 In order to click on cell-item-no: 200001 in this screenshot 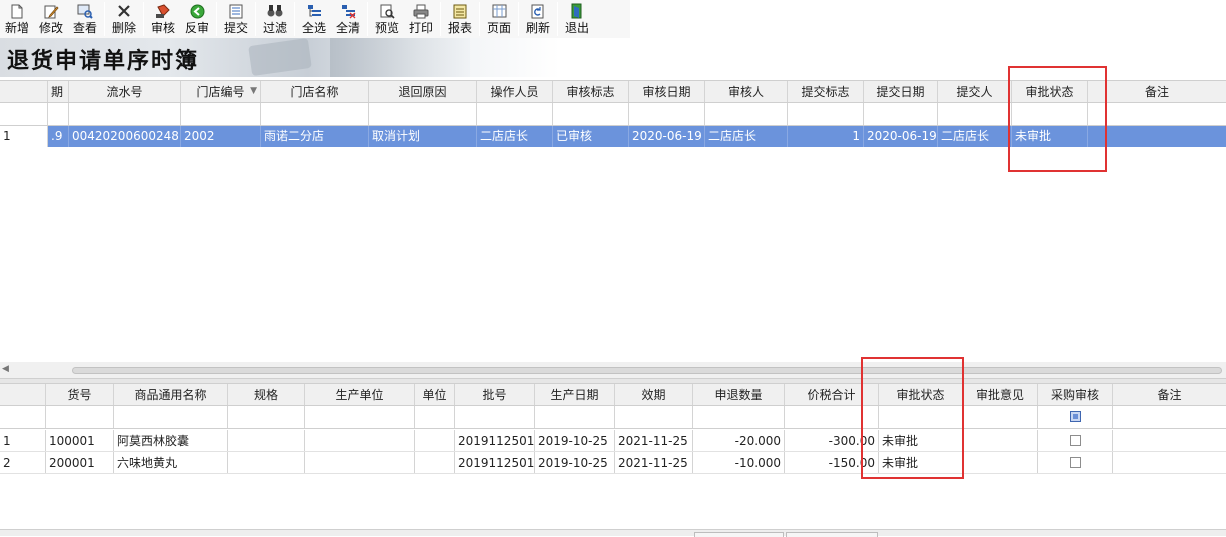, I will do `click(80, 462)`.